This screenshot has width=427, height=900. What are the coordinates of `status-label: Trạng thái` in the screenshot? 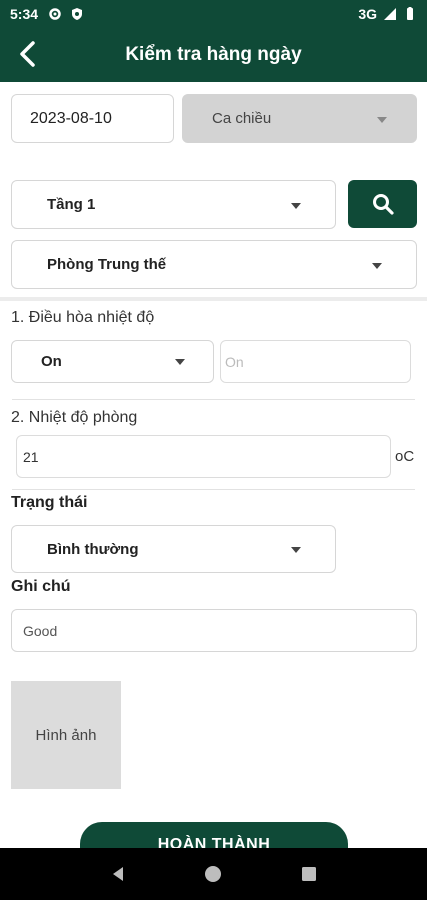 It's located at (49, 502).